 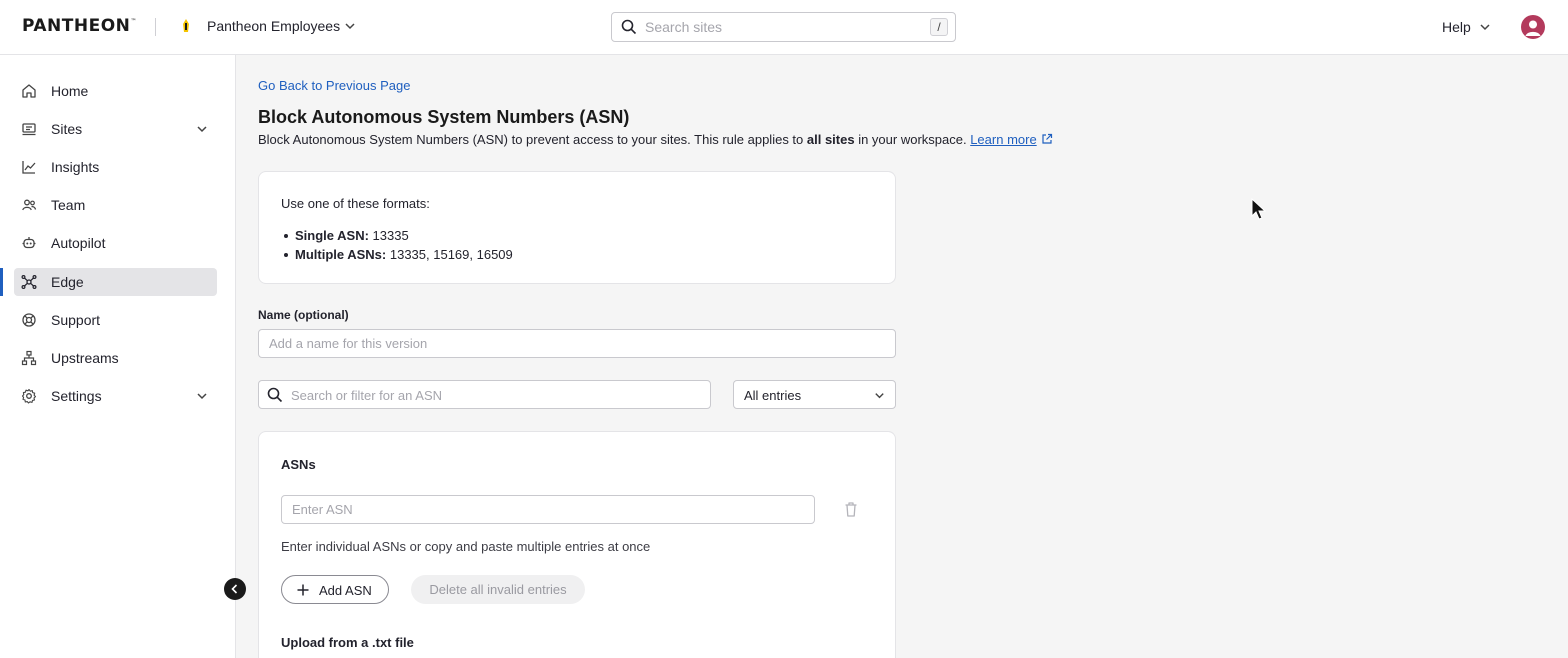 What do you see at coordinates (68, 205) in the screenshot?
I see `sidebar-item-label: Team` at bounding box center [68, 205].